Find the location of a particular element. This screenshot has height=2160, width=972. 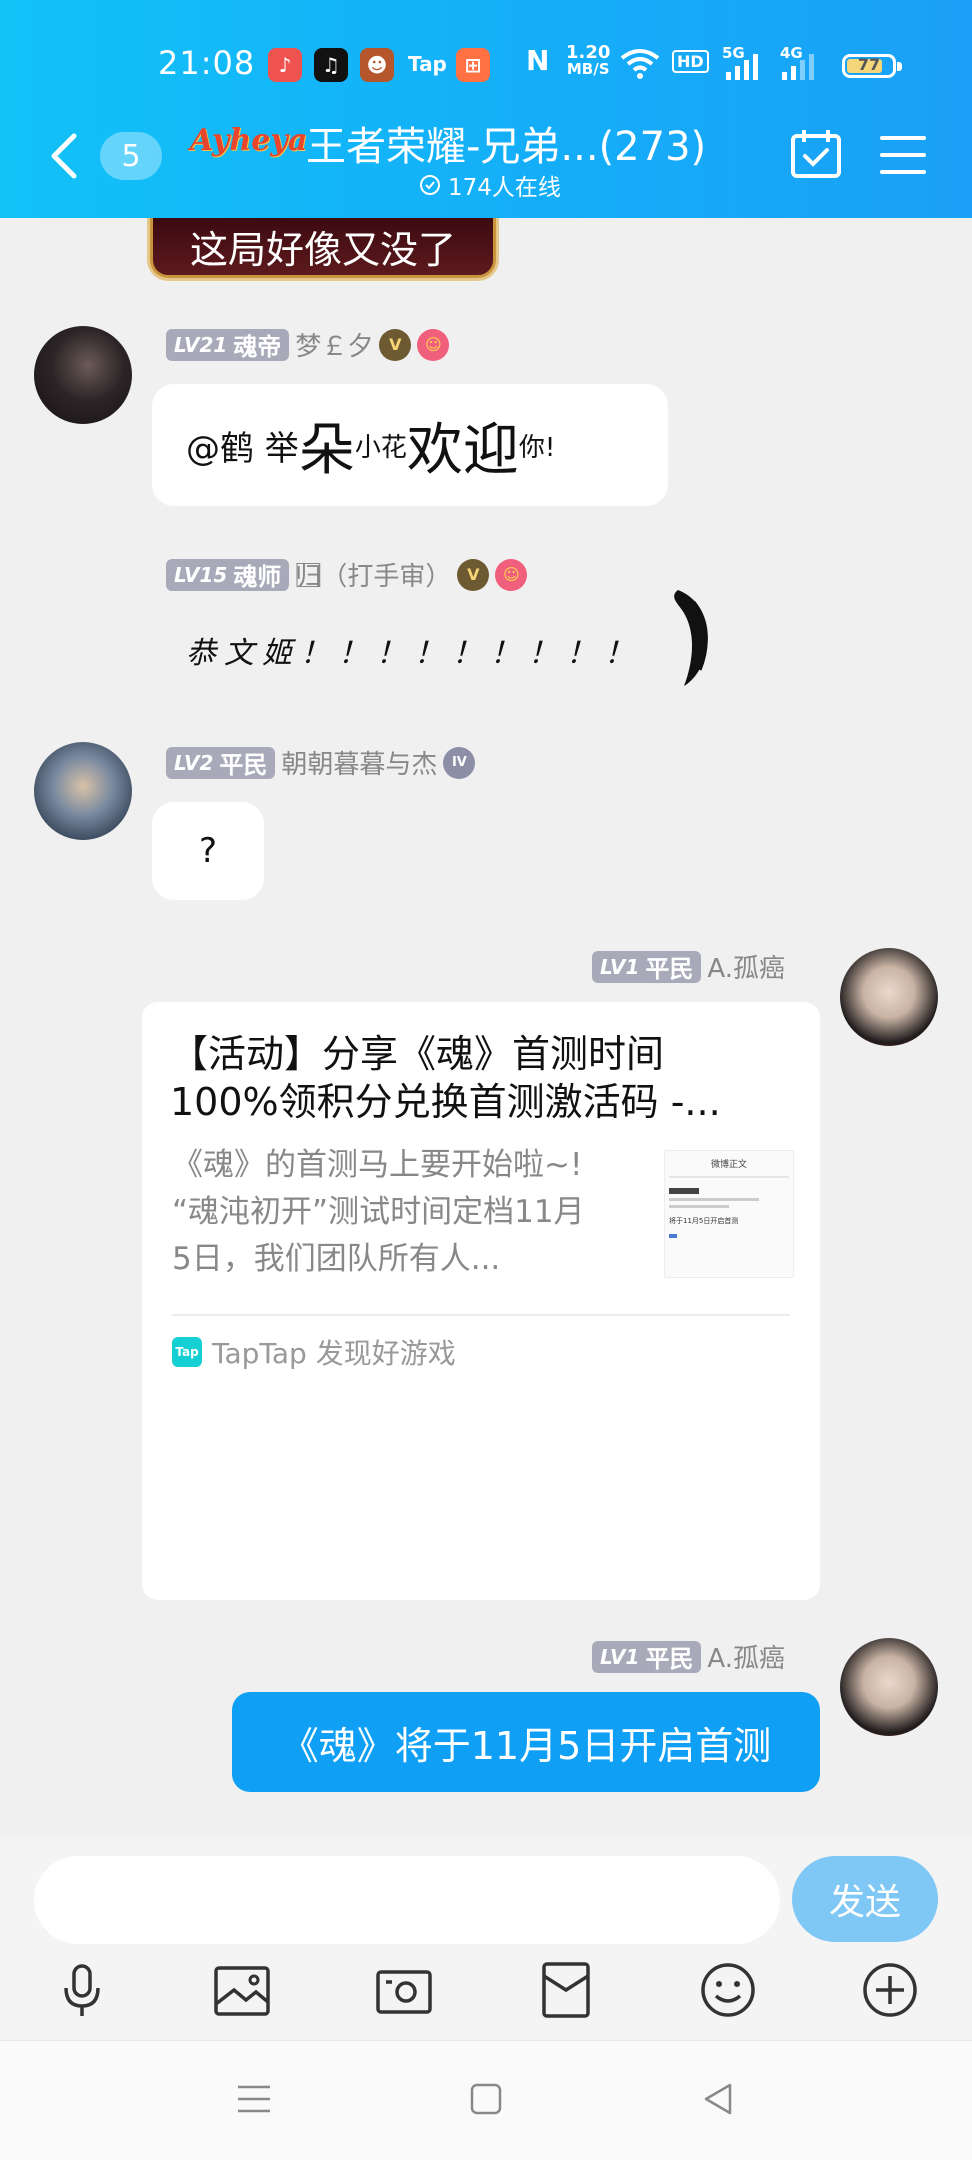

input-bar: 发送 is located at coordinates (486, 1938).